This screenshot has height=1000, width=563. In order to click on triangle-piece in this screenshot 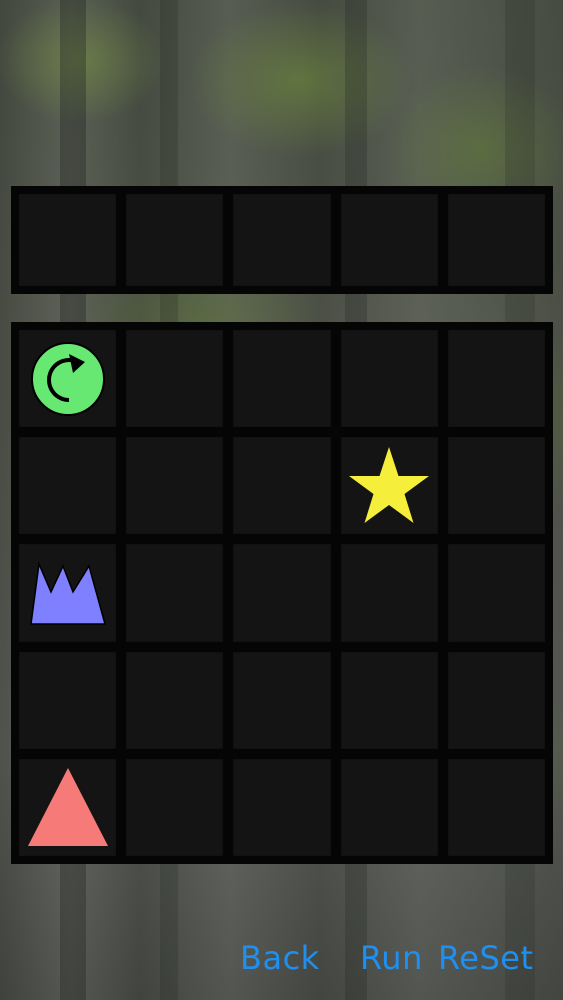, I will do `click(67, 807)`.